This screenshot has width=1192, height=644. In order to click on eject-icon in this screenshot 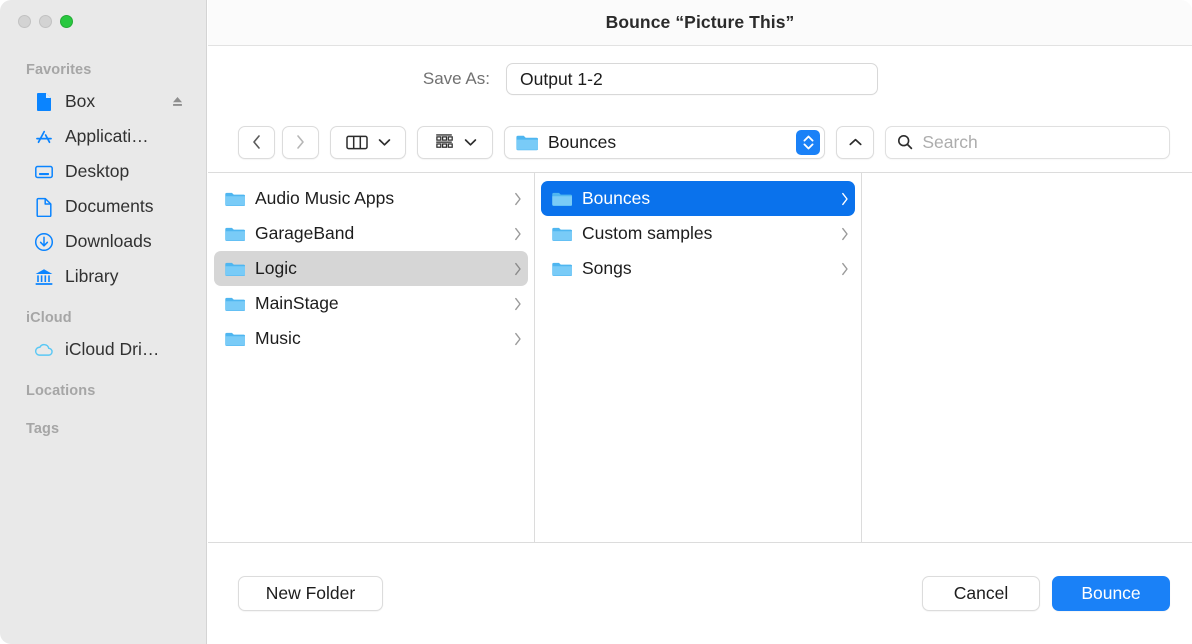, I will do `click(177, 102)`.